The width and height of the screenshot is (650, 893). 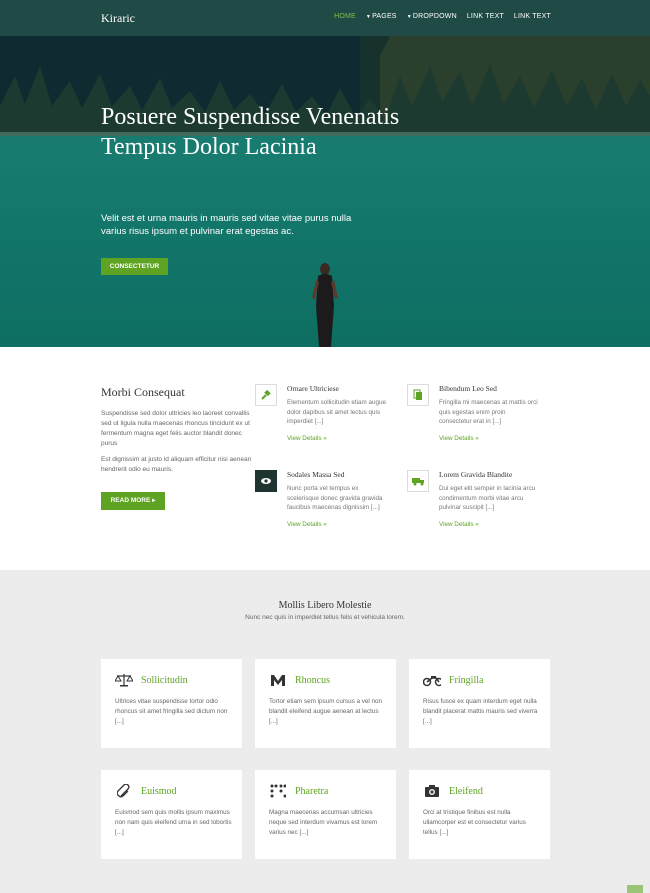 I want to click on menu-item-home: HOME, so click(x=345, y=16).